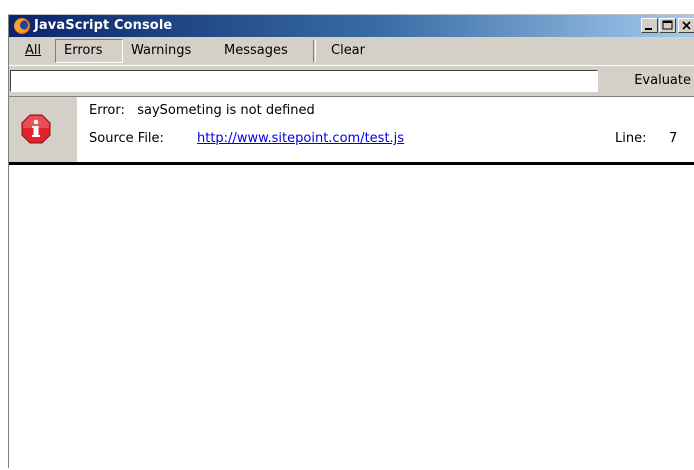 The height and width of the screenshot is (470, 694). What do you see at coordinates (673, 138) in the screenshot?
I see `line-number: 7` at bounding box center [673, 138].